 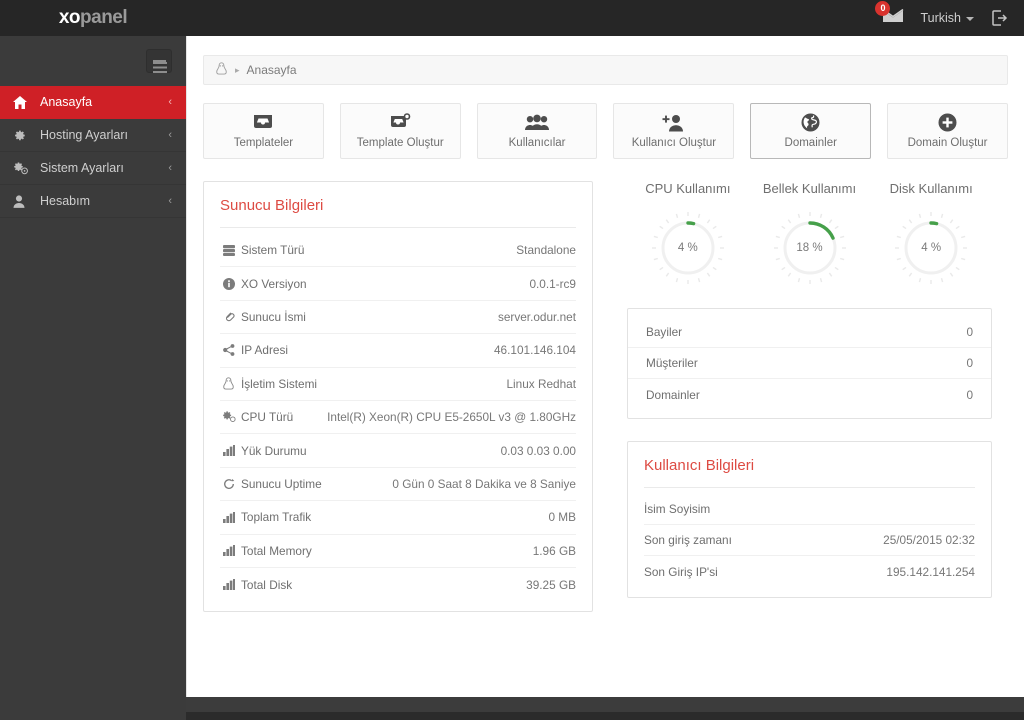 I want to click on sidebar-item-label: Anasayfa, so click(x=66, y=102).